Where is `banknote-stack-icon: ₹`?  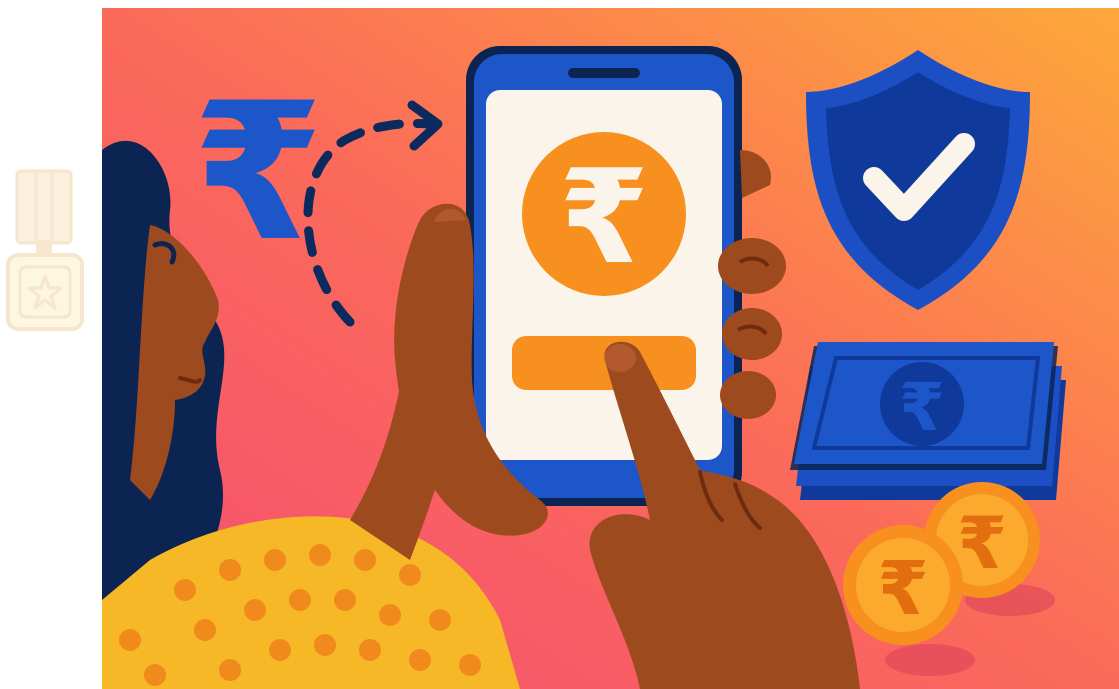 banknote-stack-icon: ₹ is located at coordinates (928, 421).